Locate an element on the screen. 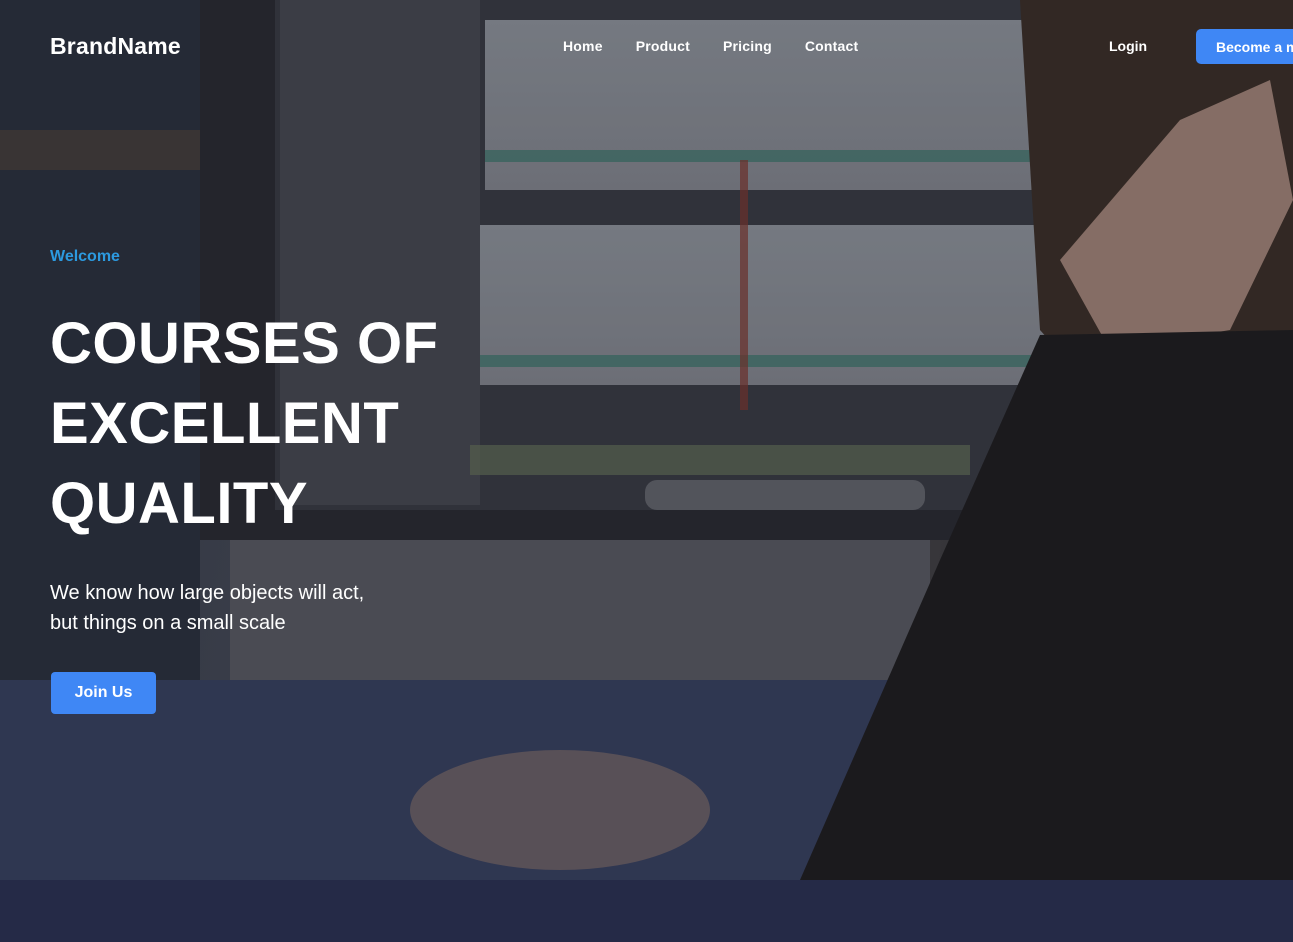 Image resolution: width=1293 pixels, height=942 pixels. become-member-button: Become a member is located at coordinates (1244, 46).